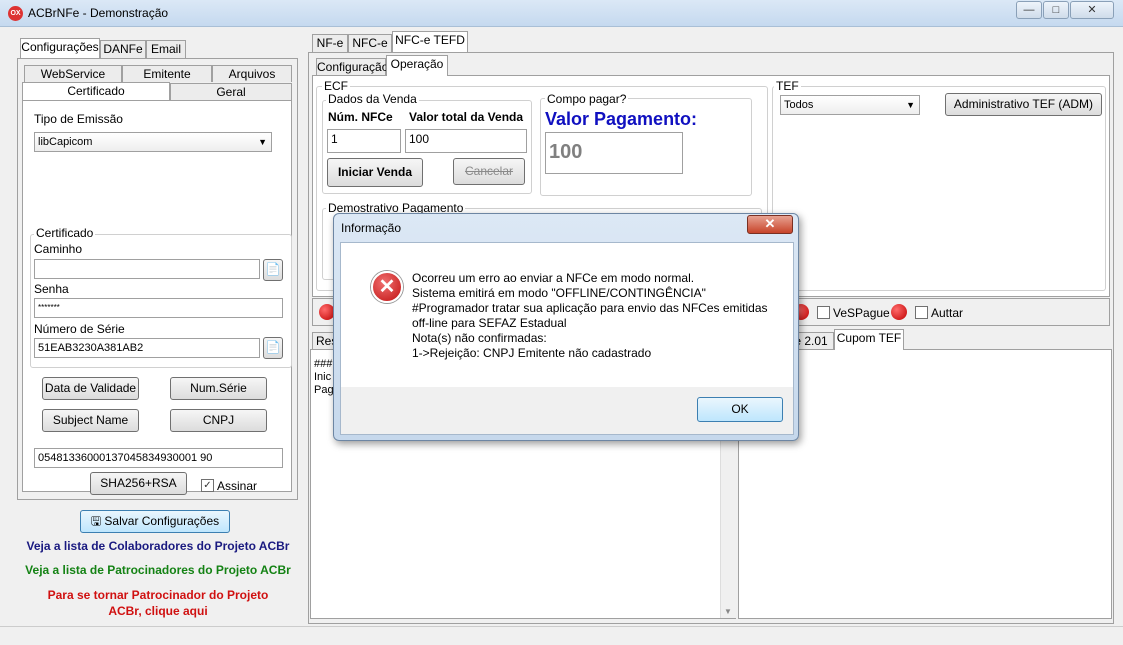  I want to click on caminho-input, so click(147, 269).